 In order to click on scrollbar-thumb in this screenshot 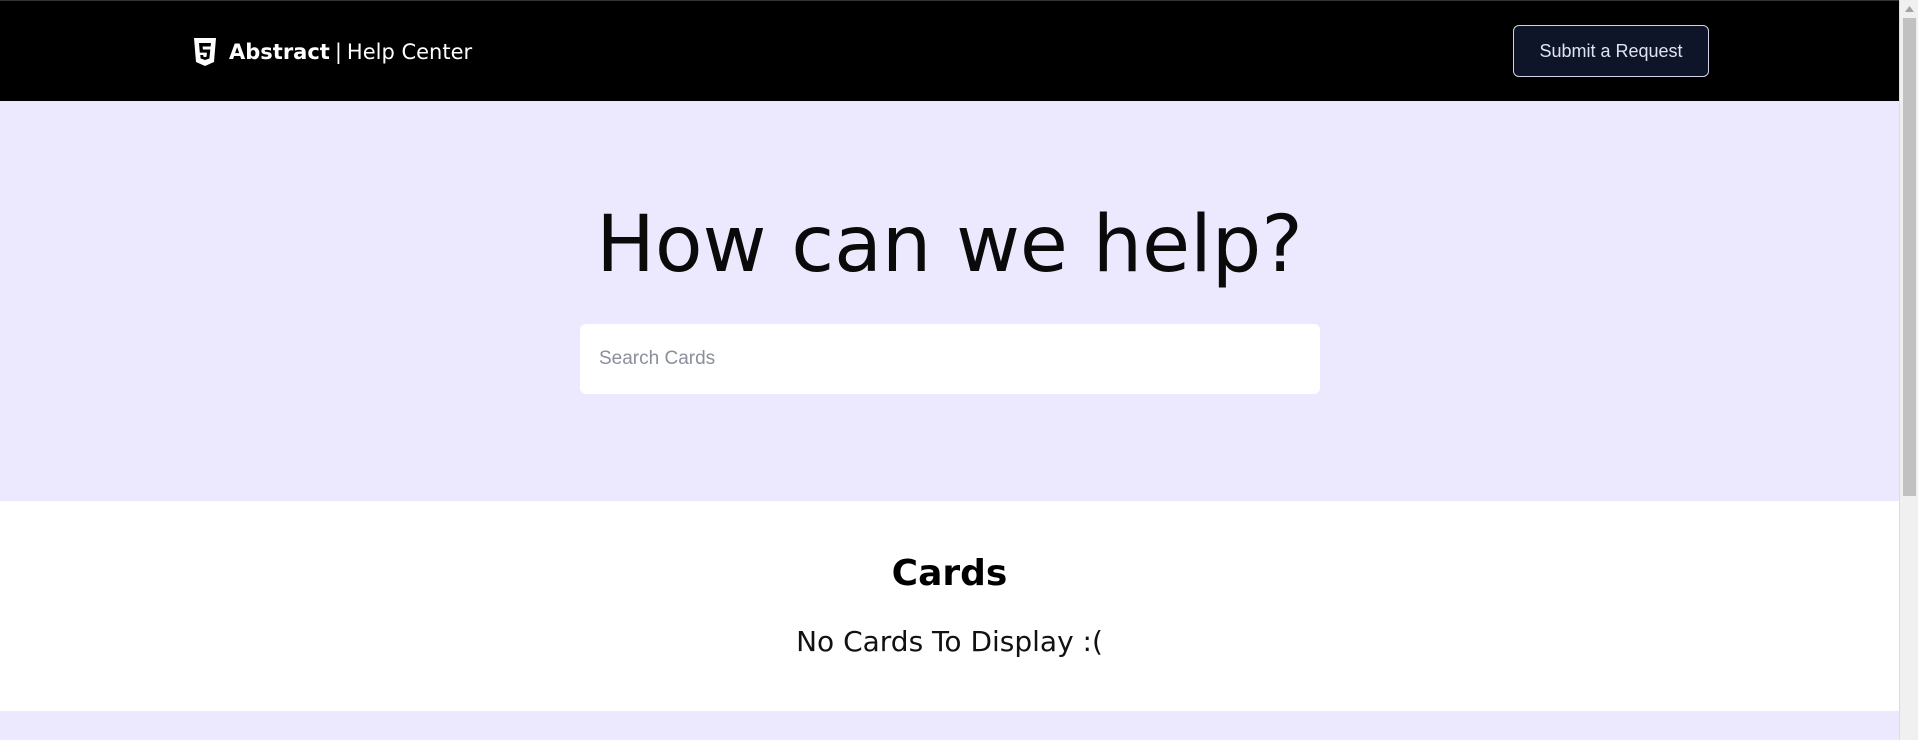, I will do `click(1909, 257)`.